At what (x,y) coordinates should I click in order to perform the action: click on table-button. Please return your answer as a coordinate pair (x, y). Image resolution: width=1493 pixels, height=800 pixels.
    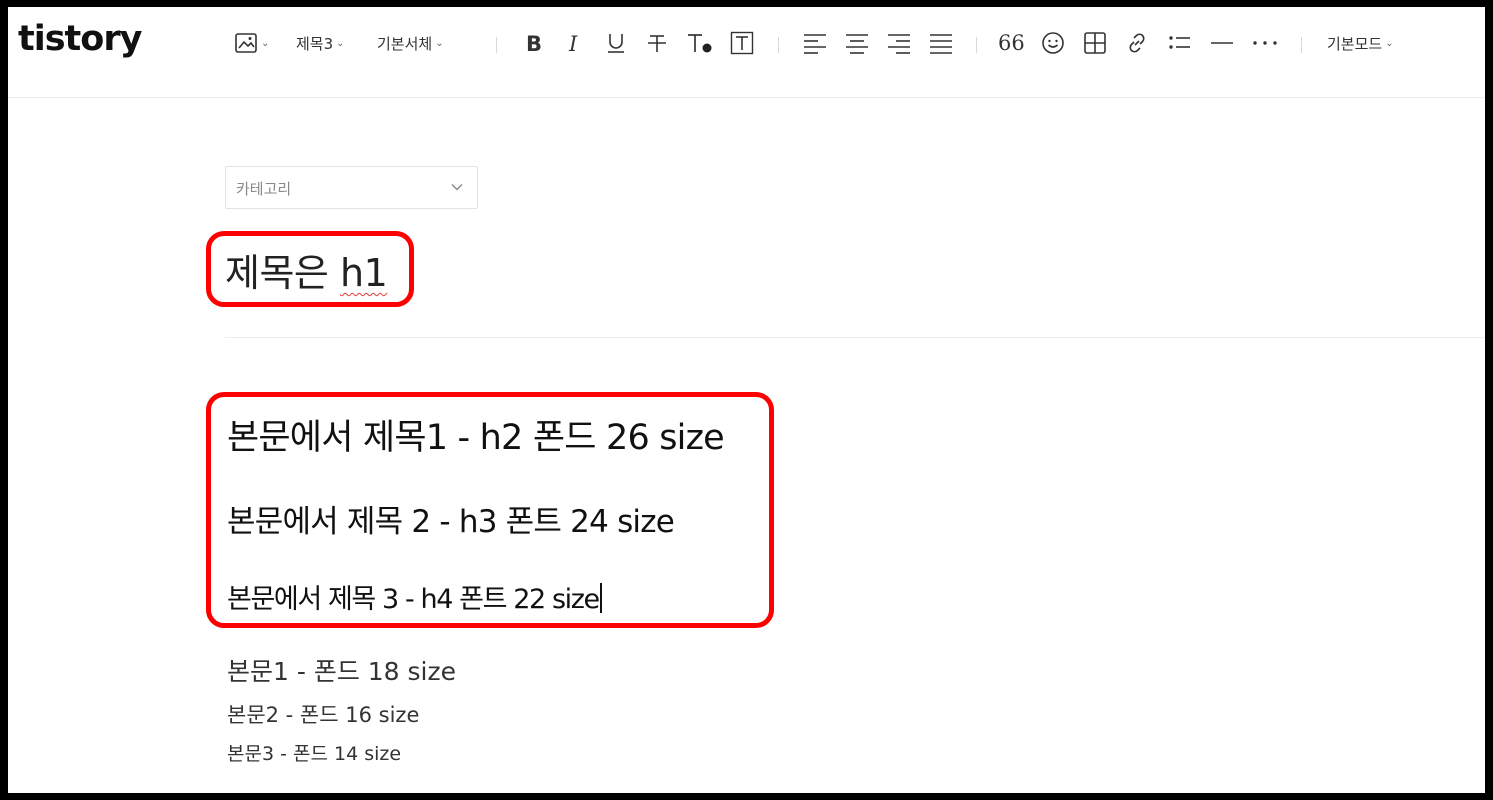
    Looking at the image, I should click on (1095, 43).